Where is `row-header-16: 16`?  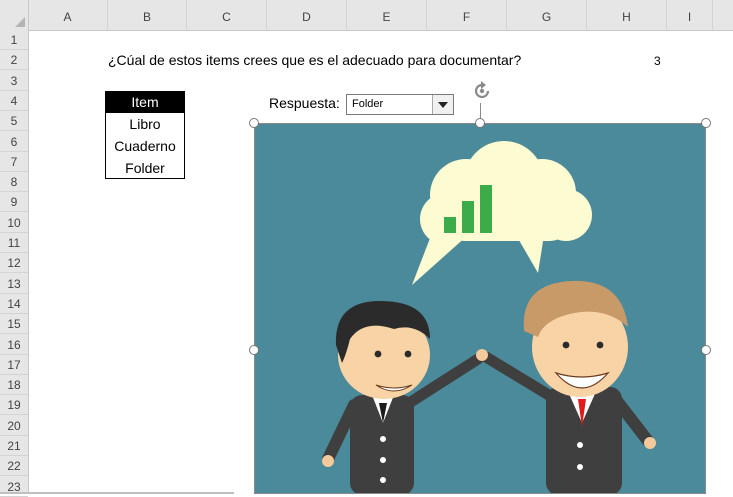 row-header-16: 16 is located at coordinates (14, 345).